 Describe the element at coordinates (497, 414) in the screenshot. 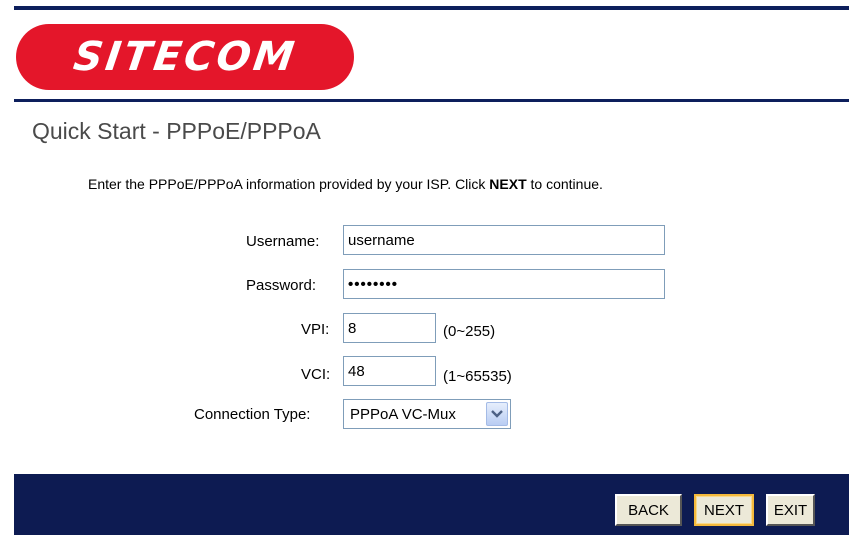

I see `chevron-down-icon` at that location.